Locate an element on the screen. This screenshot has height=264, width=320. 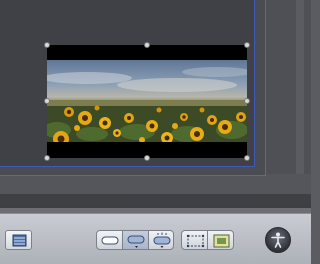
picture-frame-button is located at coordinates (220, 240).